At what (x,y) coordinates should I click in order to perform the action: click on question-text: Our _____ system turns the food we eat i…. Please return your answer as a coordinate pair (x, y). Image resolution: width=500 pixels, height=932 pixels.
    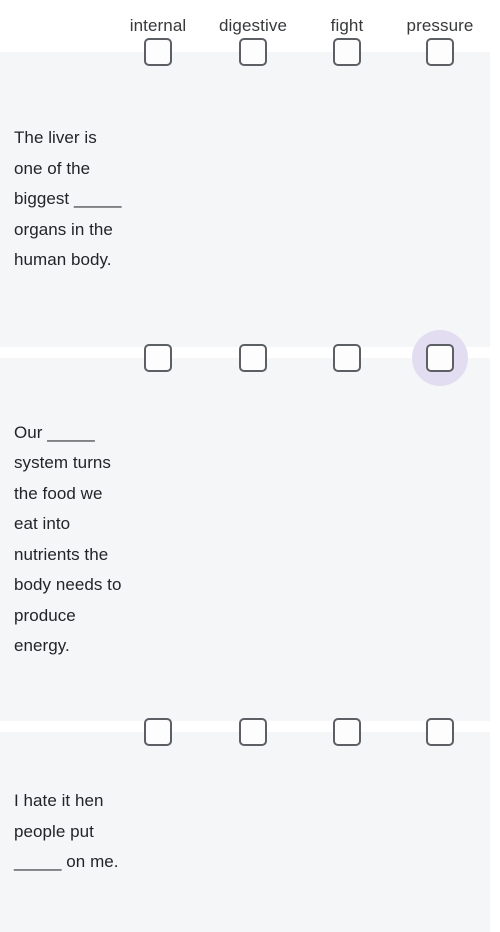
    Looking at the image, I should click on (68, 539).